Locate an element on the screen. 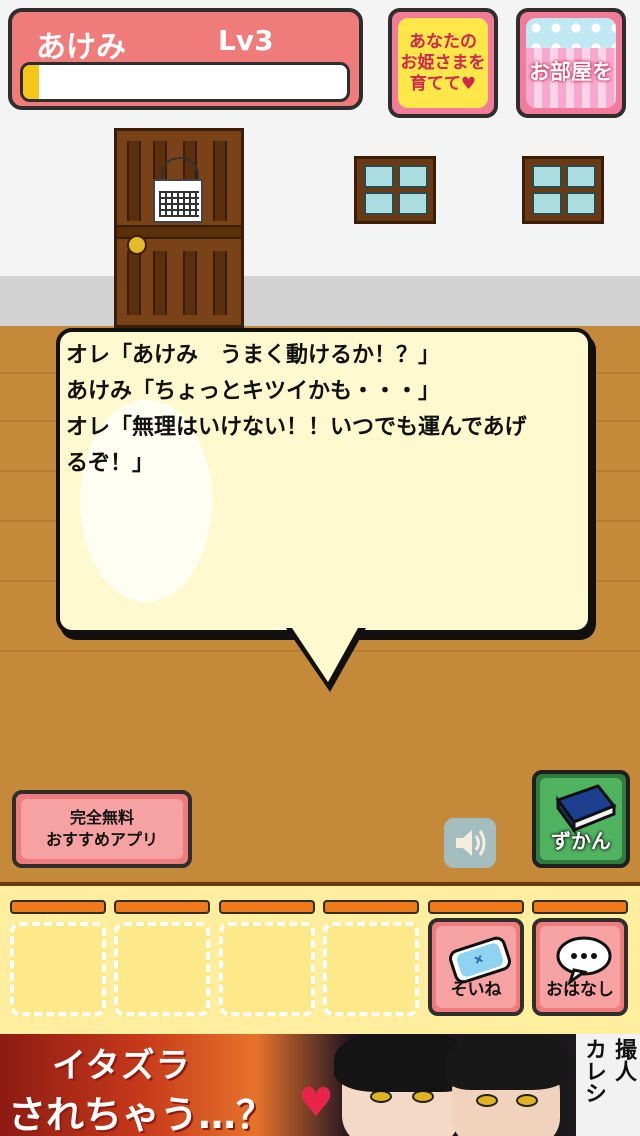 The height and width of the screenshot is (1136, 640). raise-princess-label-line: あなたの is located at coordinates (443, 41).